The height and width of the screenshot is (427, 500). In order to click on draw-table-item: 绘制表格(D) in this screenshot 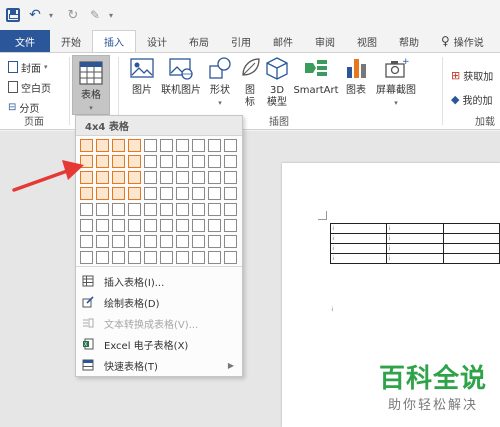, I will do `click(159, 302)`.